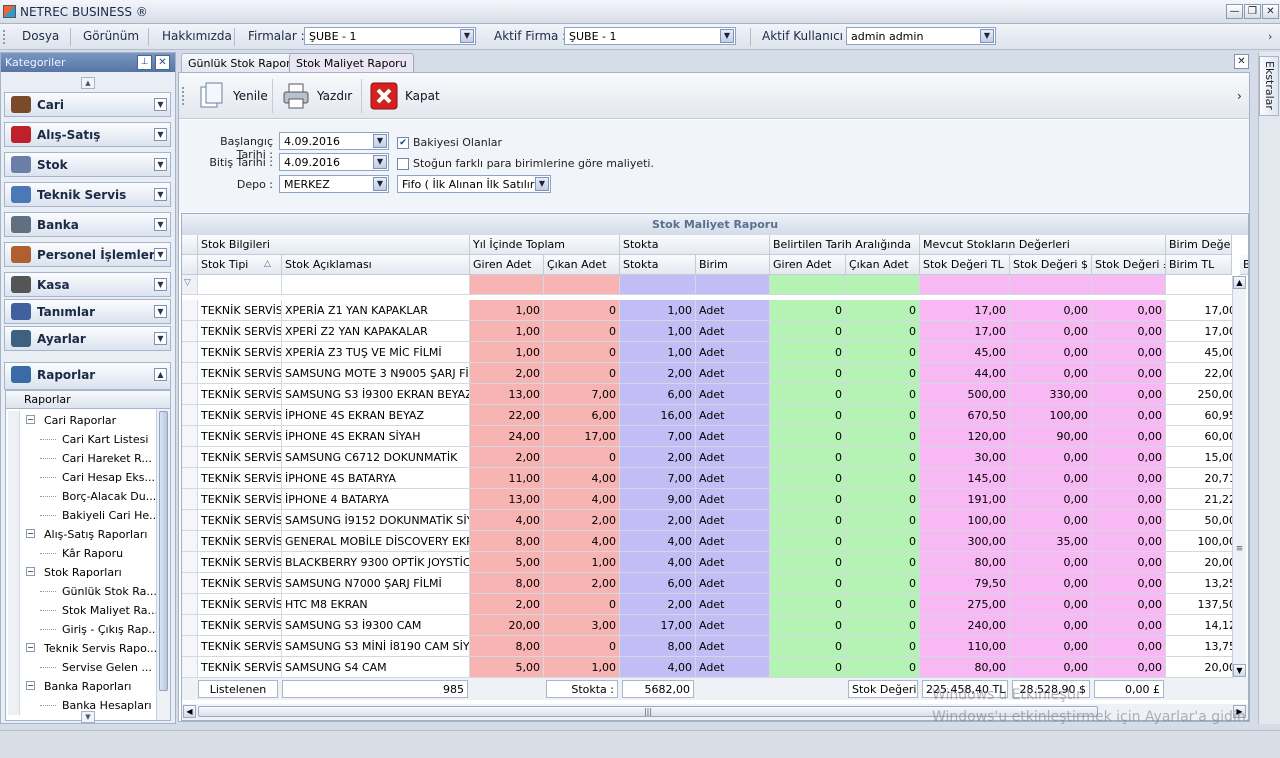 The width and height of the screenshot is (1280, 758). I want to click on menu-dosya: Dosya, so click(40, 36).